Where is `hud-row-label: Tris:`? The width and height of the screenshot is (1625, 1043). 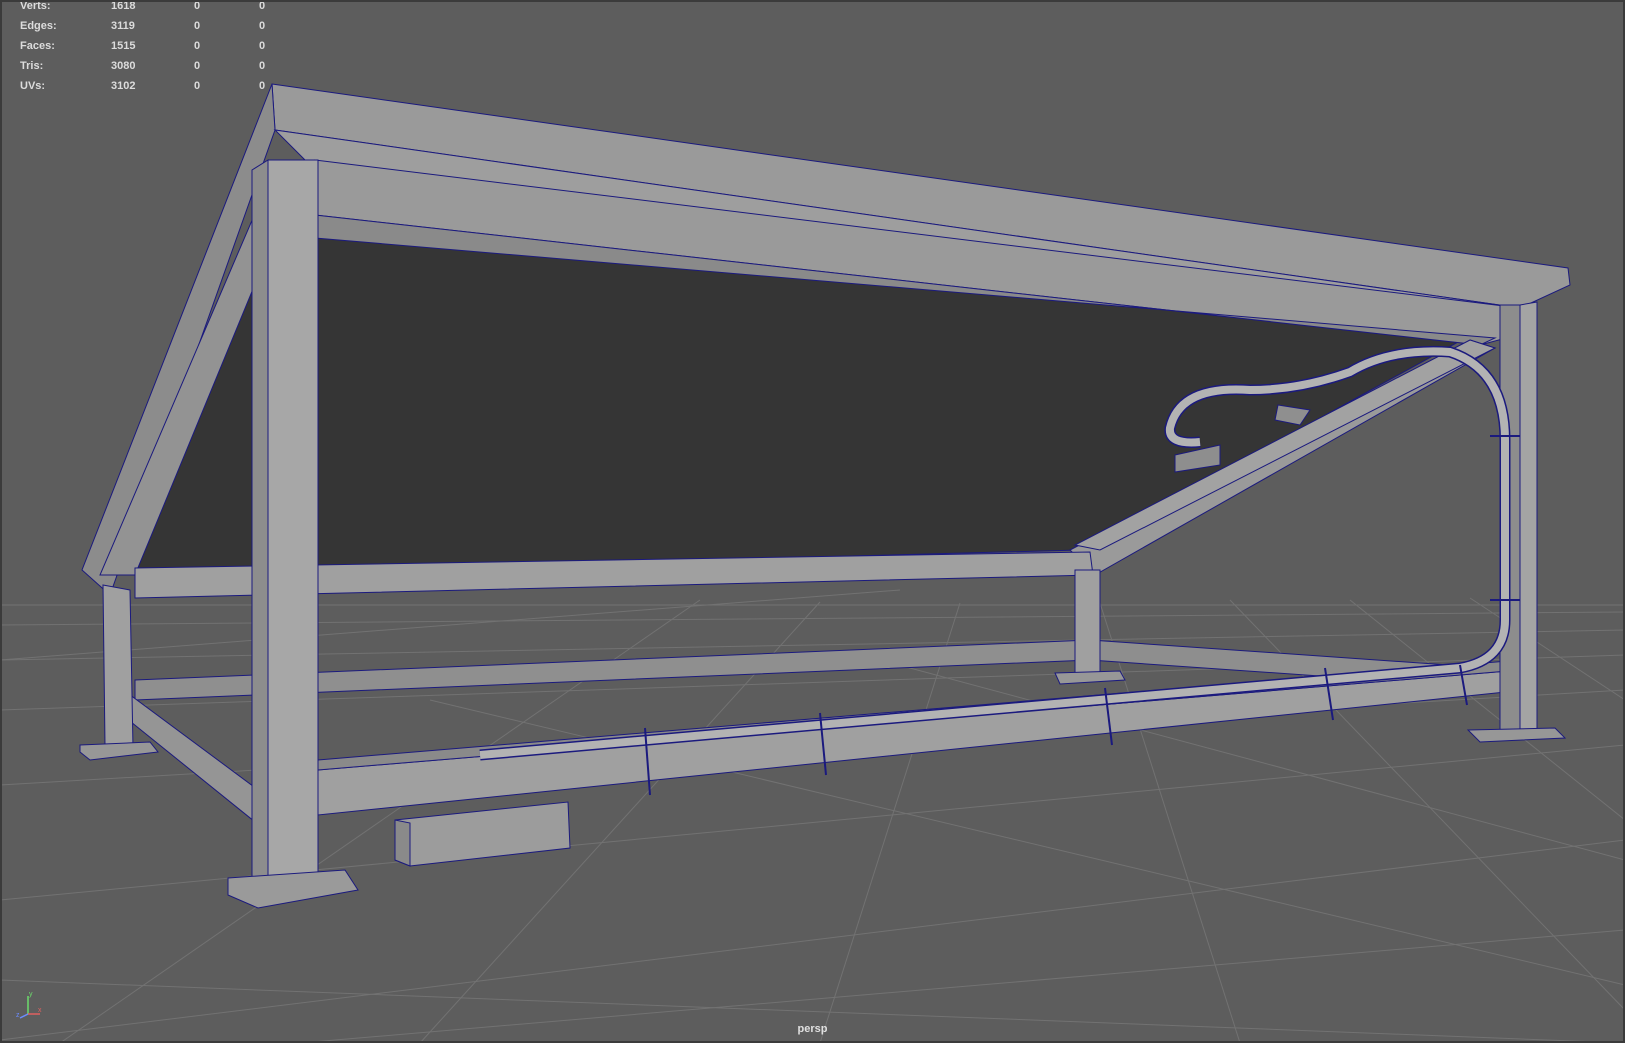
hud-row-label: Tris: is located at coordinates (32, 66).